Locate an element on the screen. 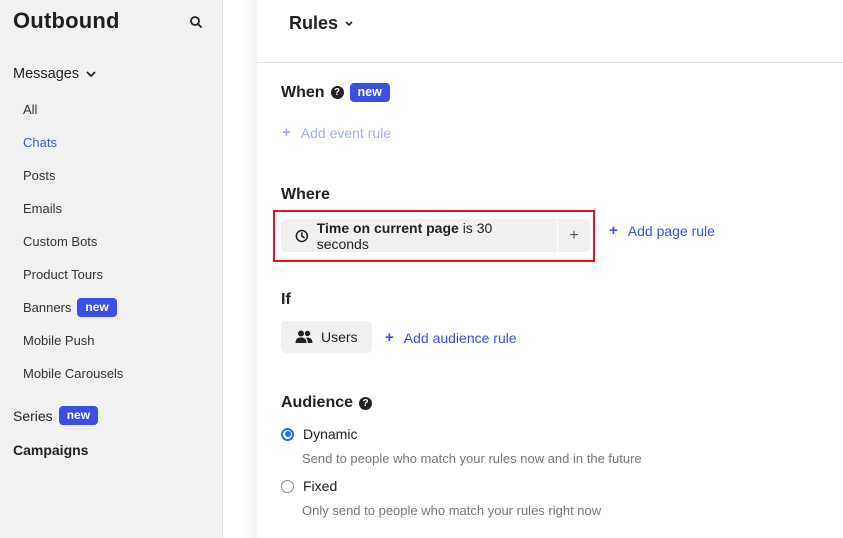 The height and width of the screenshot is (538, 843). sidebar-item-emails: Emails is located at coordinates (42, 208).